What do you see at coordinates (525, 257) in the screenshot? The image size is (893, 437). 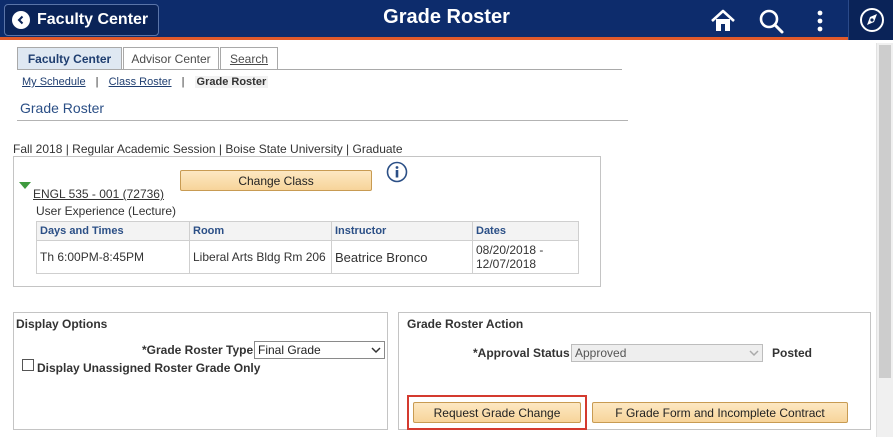 I see `dates-cell: 08/20/2018 - 12/07/2018` at bounding box center [525, 257].